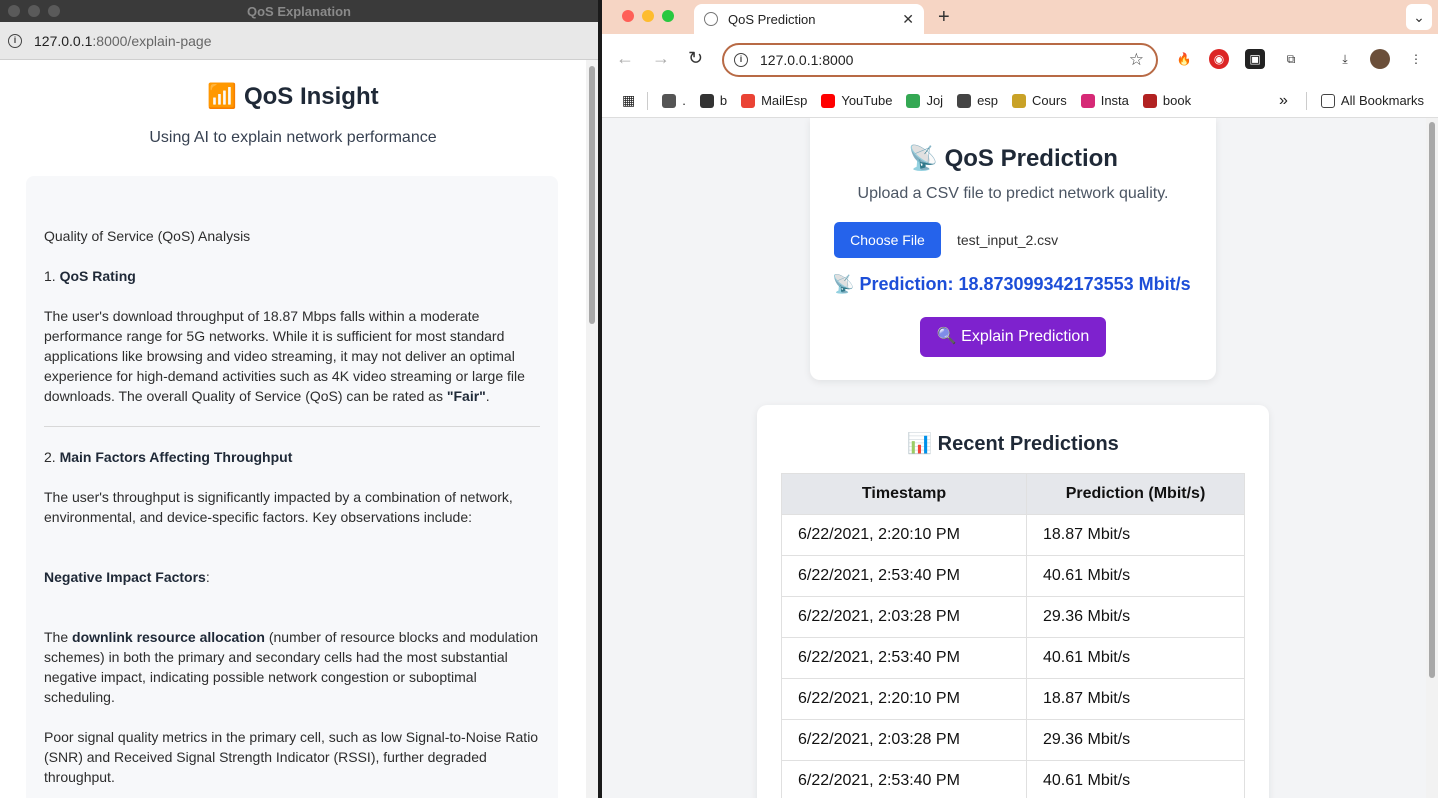 Image resolution: width=1438 pixels, height=798 pixels. What do you see at coordinates (152, 40) in the screenshot?
I see `url-path: :8000/explain-page` at bounding box center [152, 40].